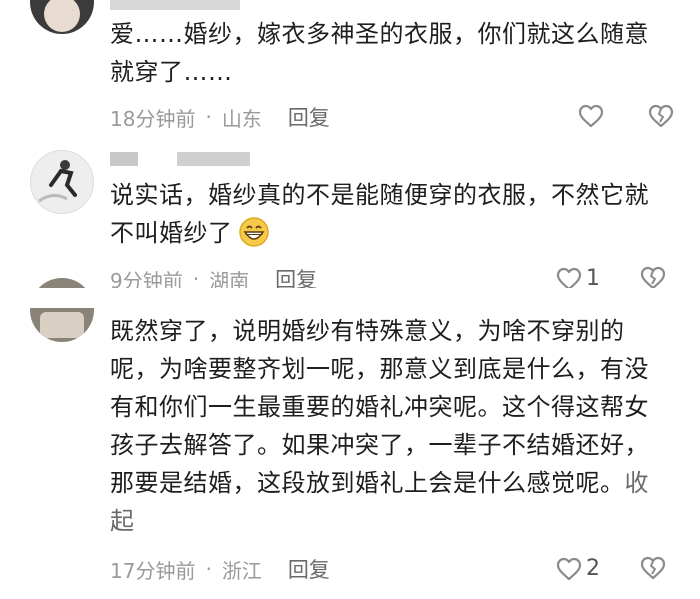  I want to click on comment-region: 浙江, so click(241, 570).